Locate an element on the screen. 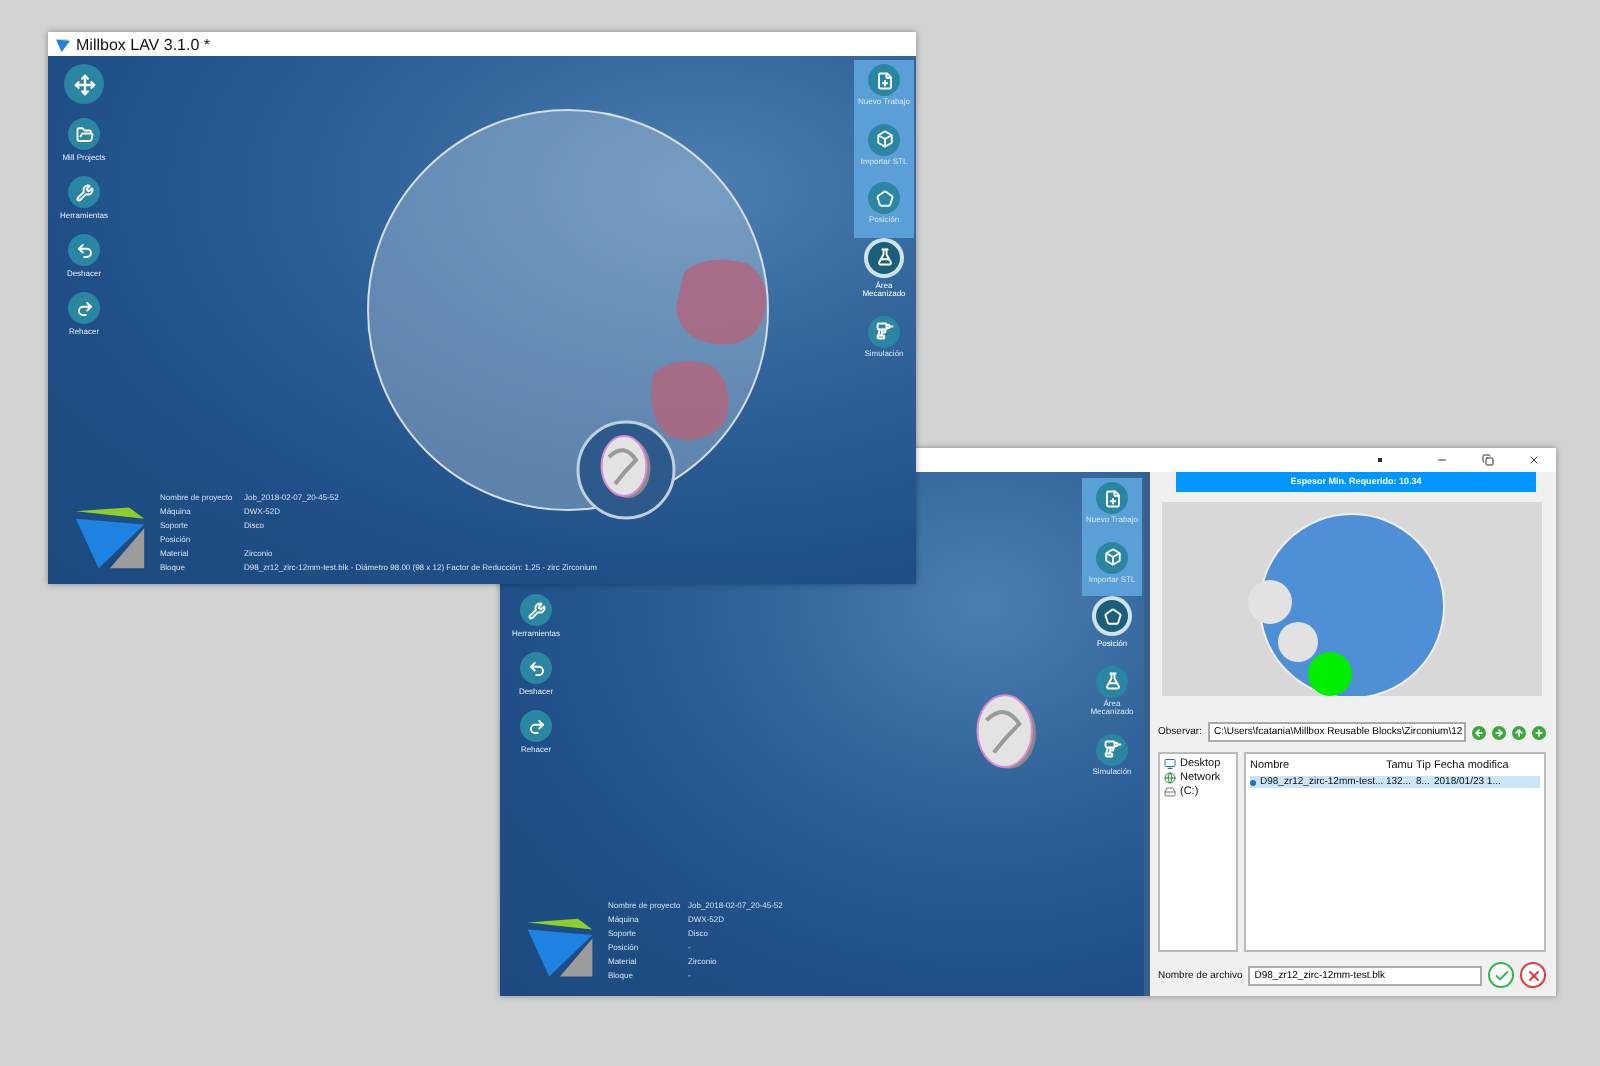 The image size is (1600, 1066). new-folder-button is located at coordinates (1539, 732).